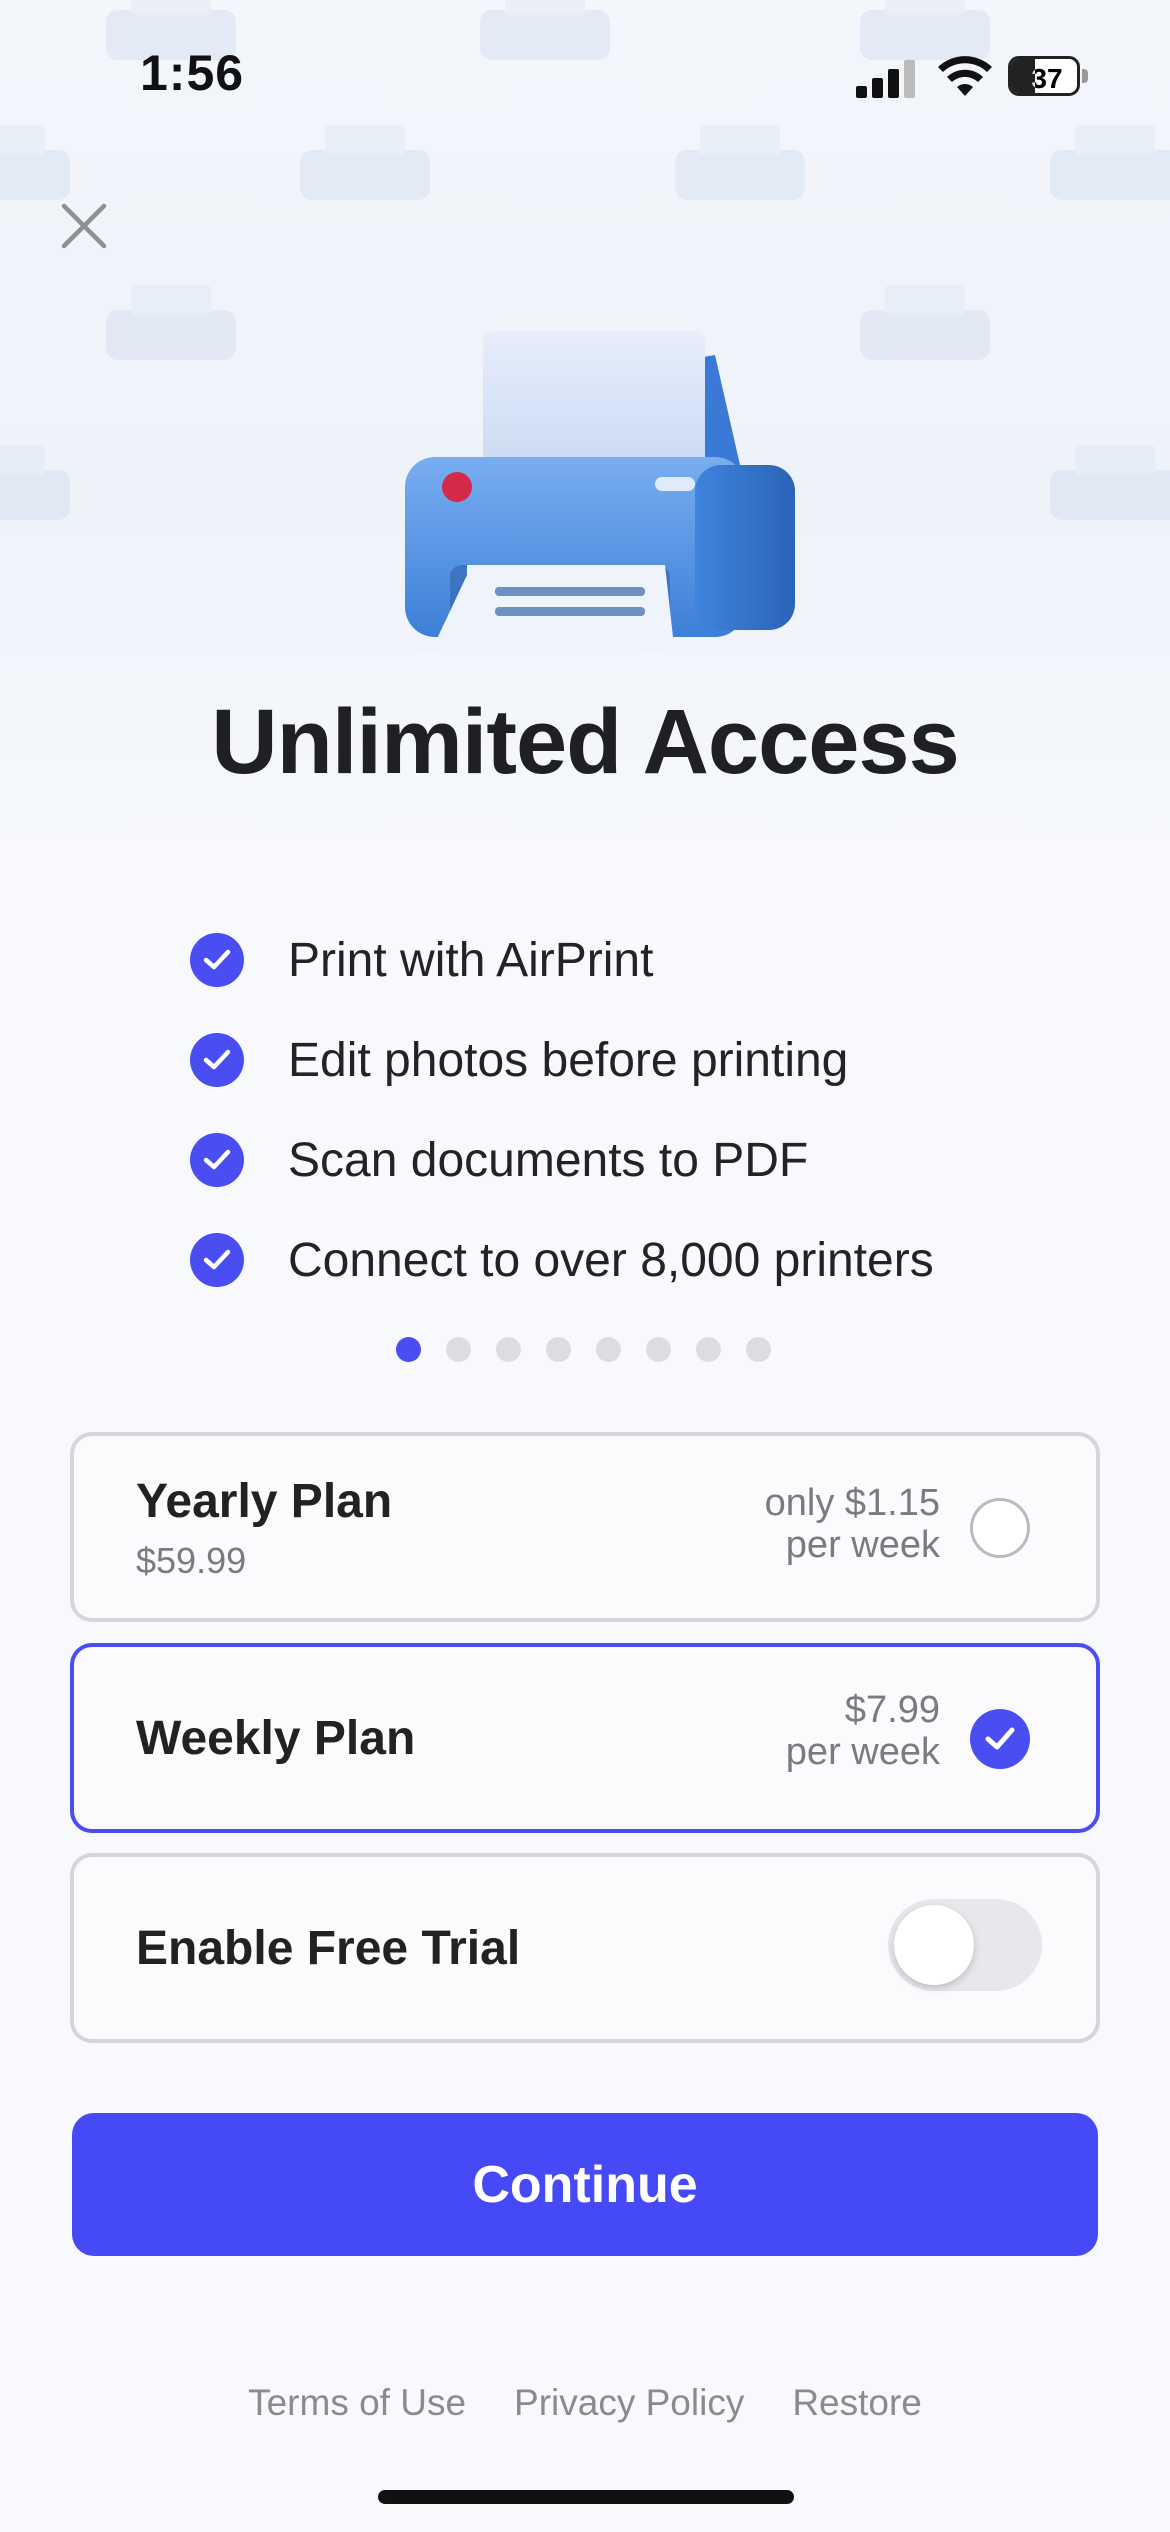 Image resolution: width=1170 pixels, height=2532 pixels. What do you see at coordinates (192, 73) in the screenshot?
I see `status-time: 1:56` at bounding box center [192, 73].